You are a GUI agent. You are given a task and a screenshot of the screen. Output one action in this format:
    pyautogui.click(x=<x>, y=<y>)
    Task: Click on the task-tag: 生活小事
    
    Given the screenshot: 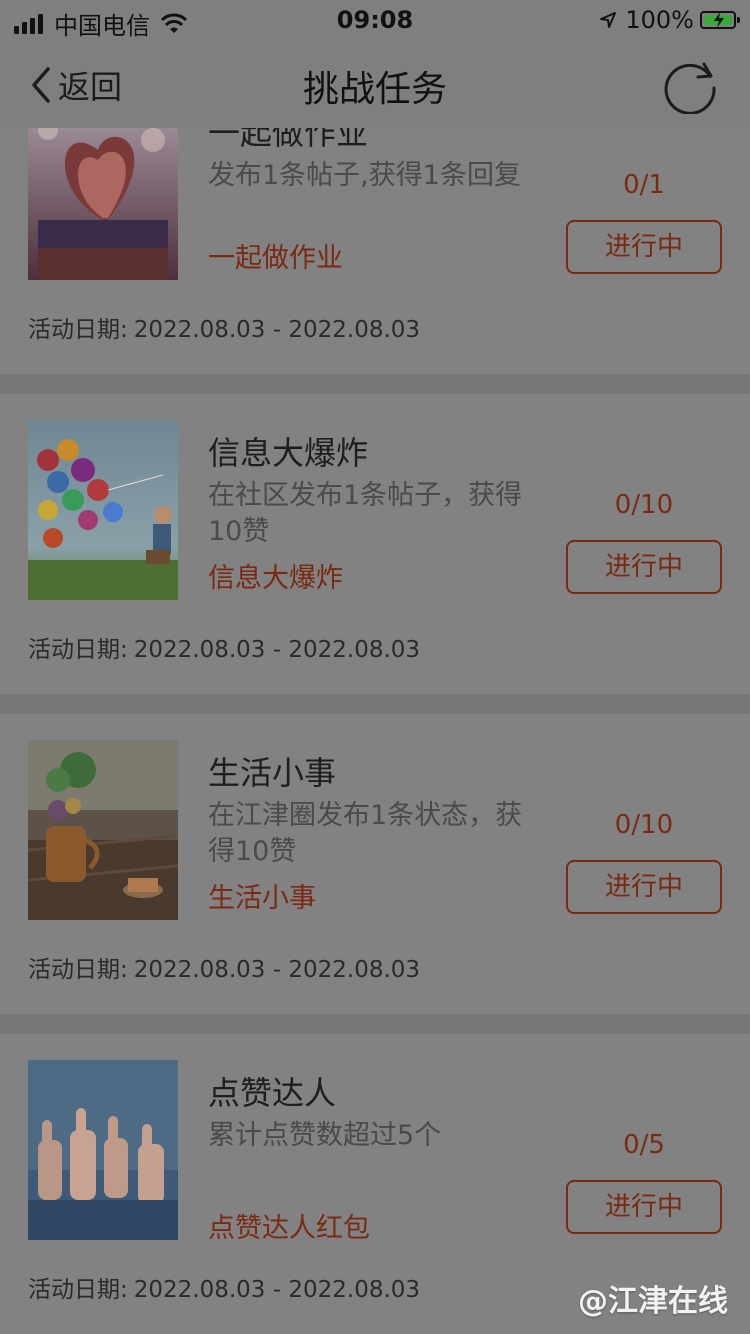 What is the action you would take?
    pyautogui.click(x=262, y=895)
    